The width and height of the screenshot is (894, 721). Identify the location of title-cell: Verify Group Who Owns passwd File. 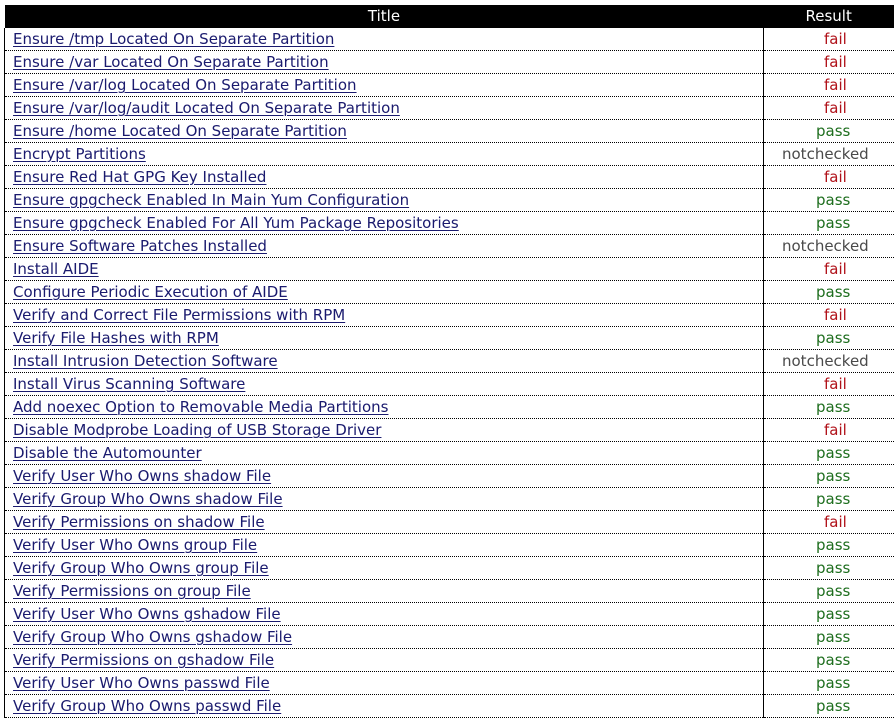
(384, 706).